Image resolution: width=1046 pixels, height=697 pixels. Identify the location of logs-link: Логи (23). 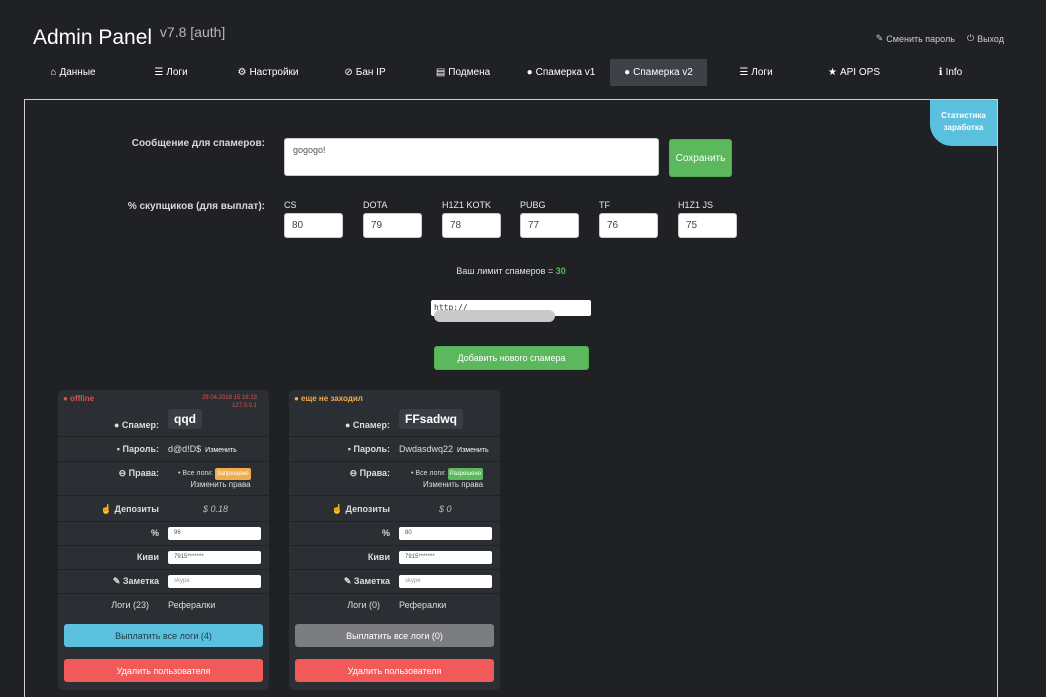
(130, 605).